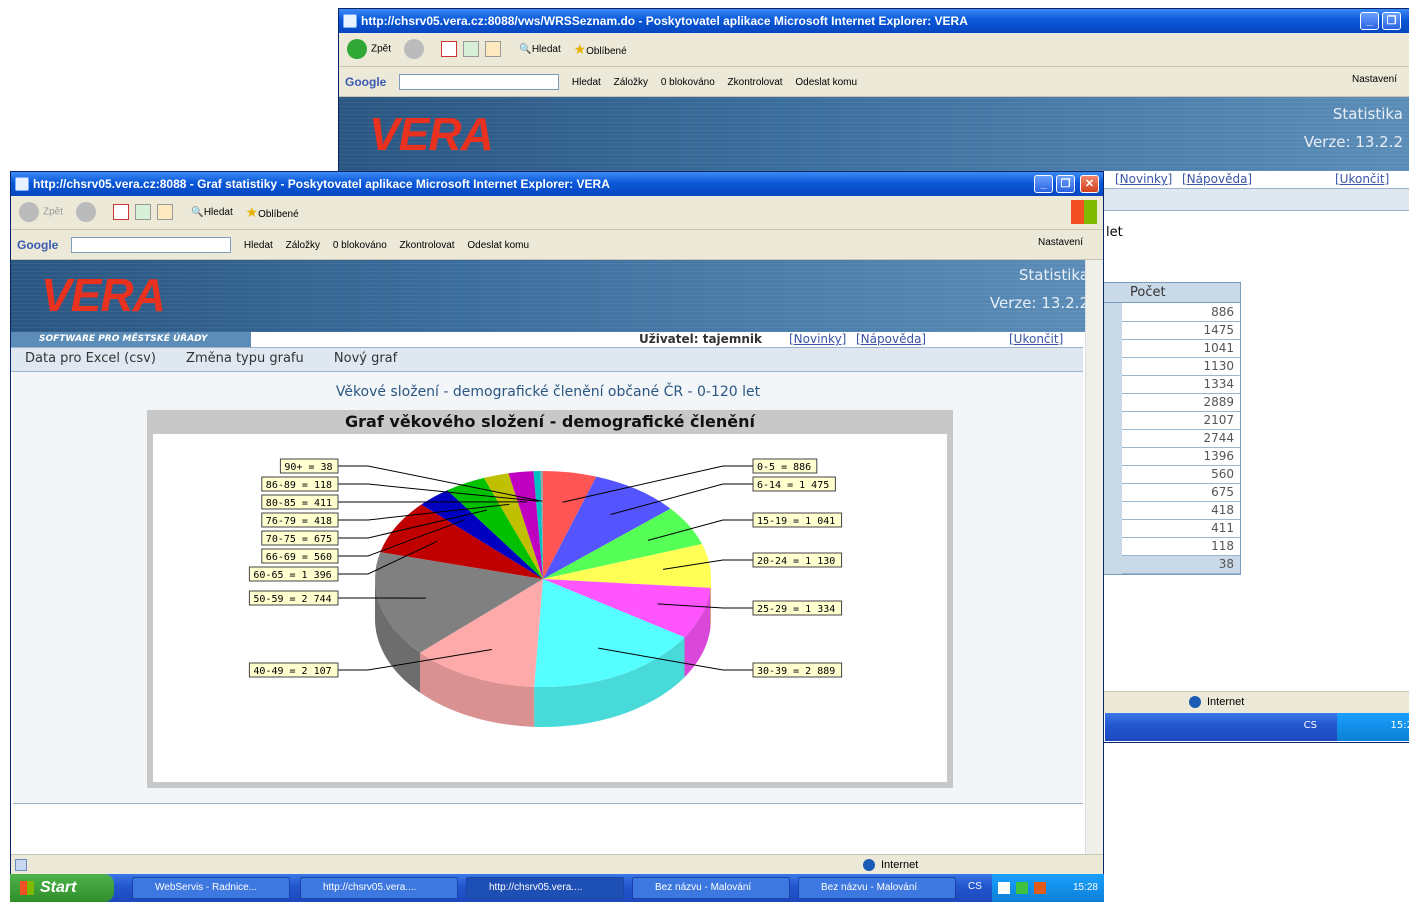 The height and width of the screenshot is (902, 1409). I want to click on version-label: Verze: 13.2.2, so click(1039, 303).